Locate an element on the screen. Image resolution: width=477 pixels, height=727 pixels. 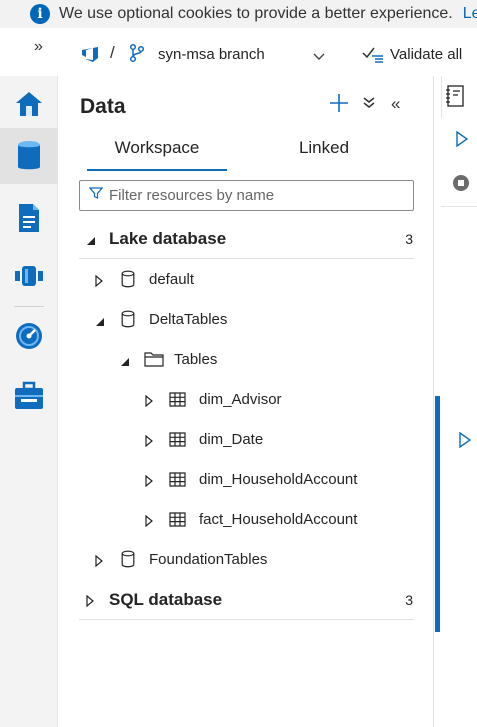
tree-item-label: DeltaTables is located at coordinates (188, 319).